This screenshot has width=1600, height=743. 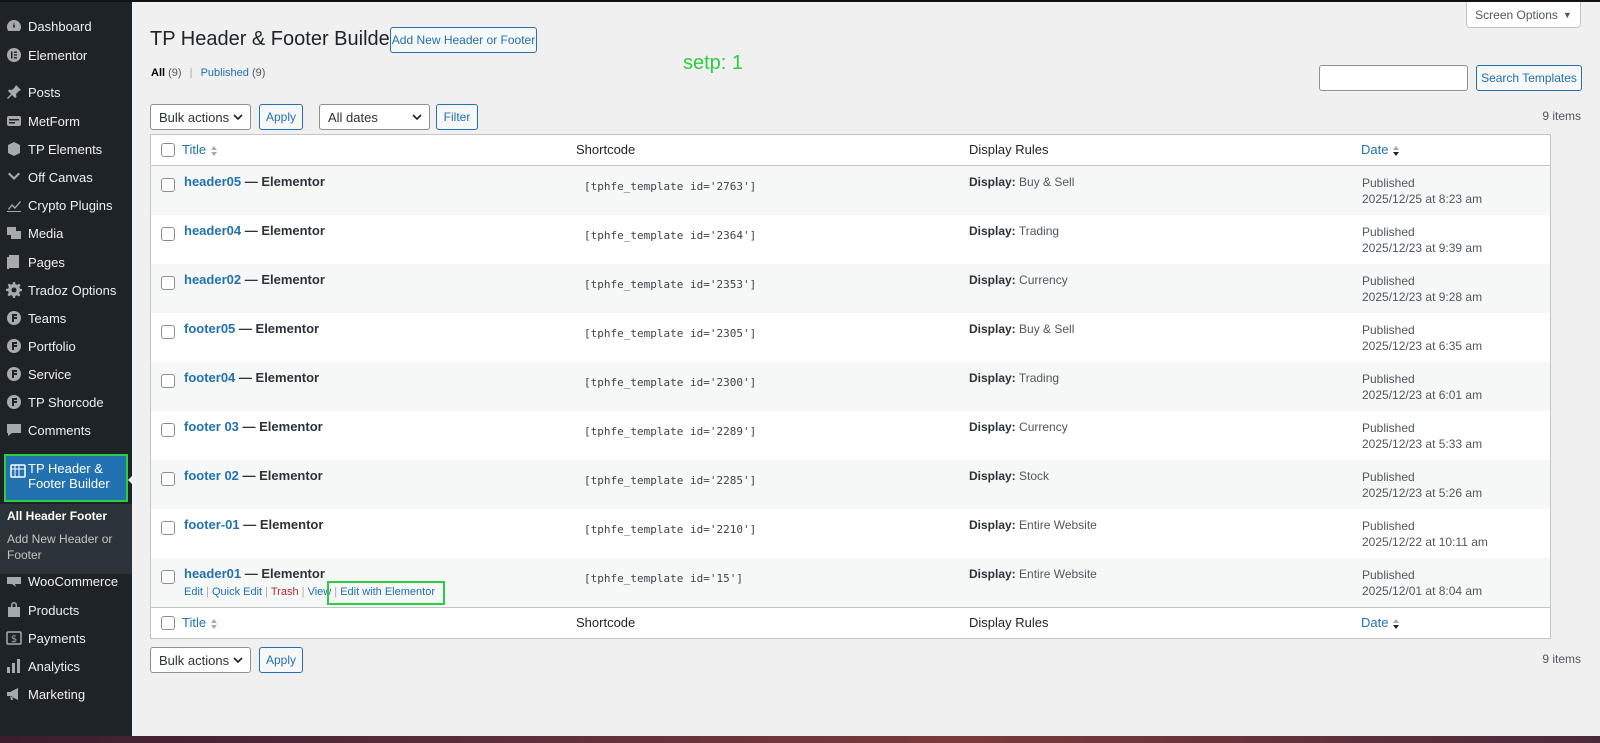 What do you see at coordinates (66, 290) in the screenshot?
I see `sidebar-item-tradoz-options: Tradoz Options` at bounding box center [66, 290].